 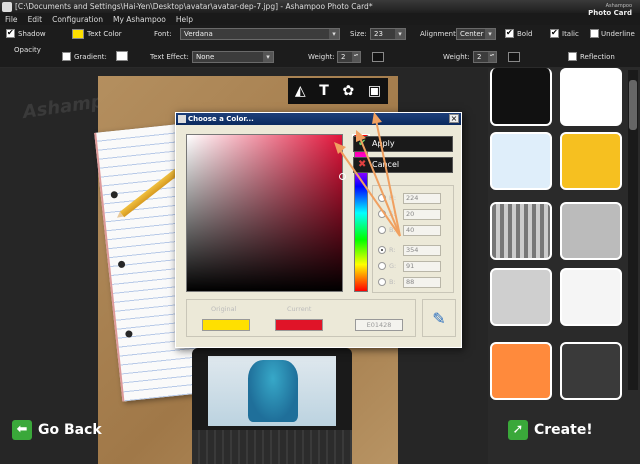 I want to click on field-label-r: R:, so click(x=392, y=250).